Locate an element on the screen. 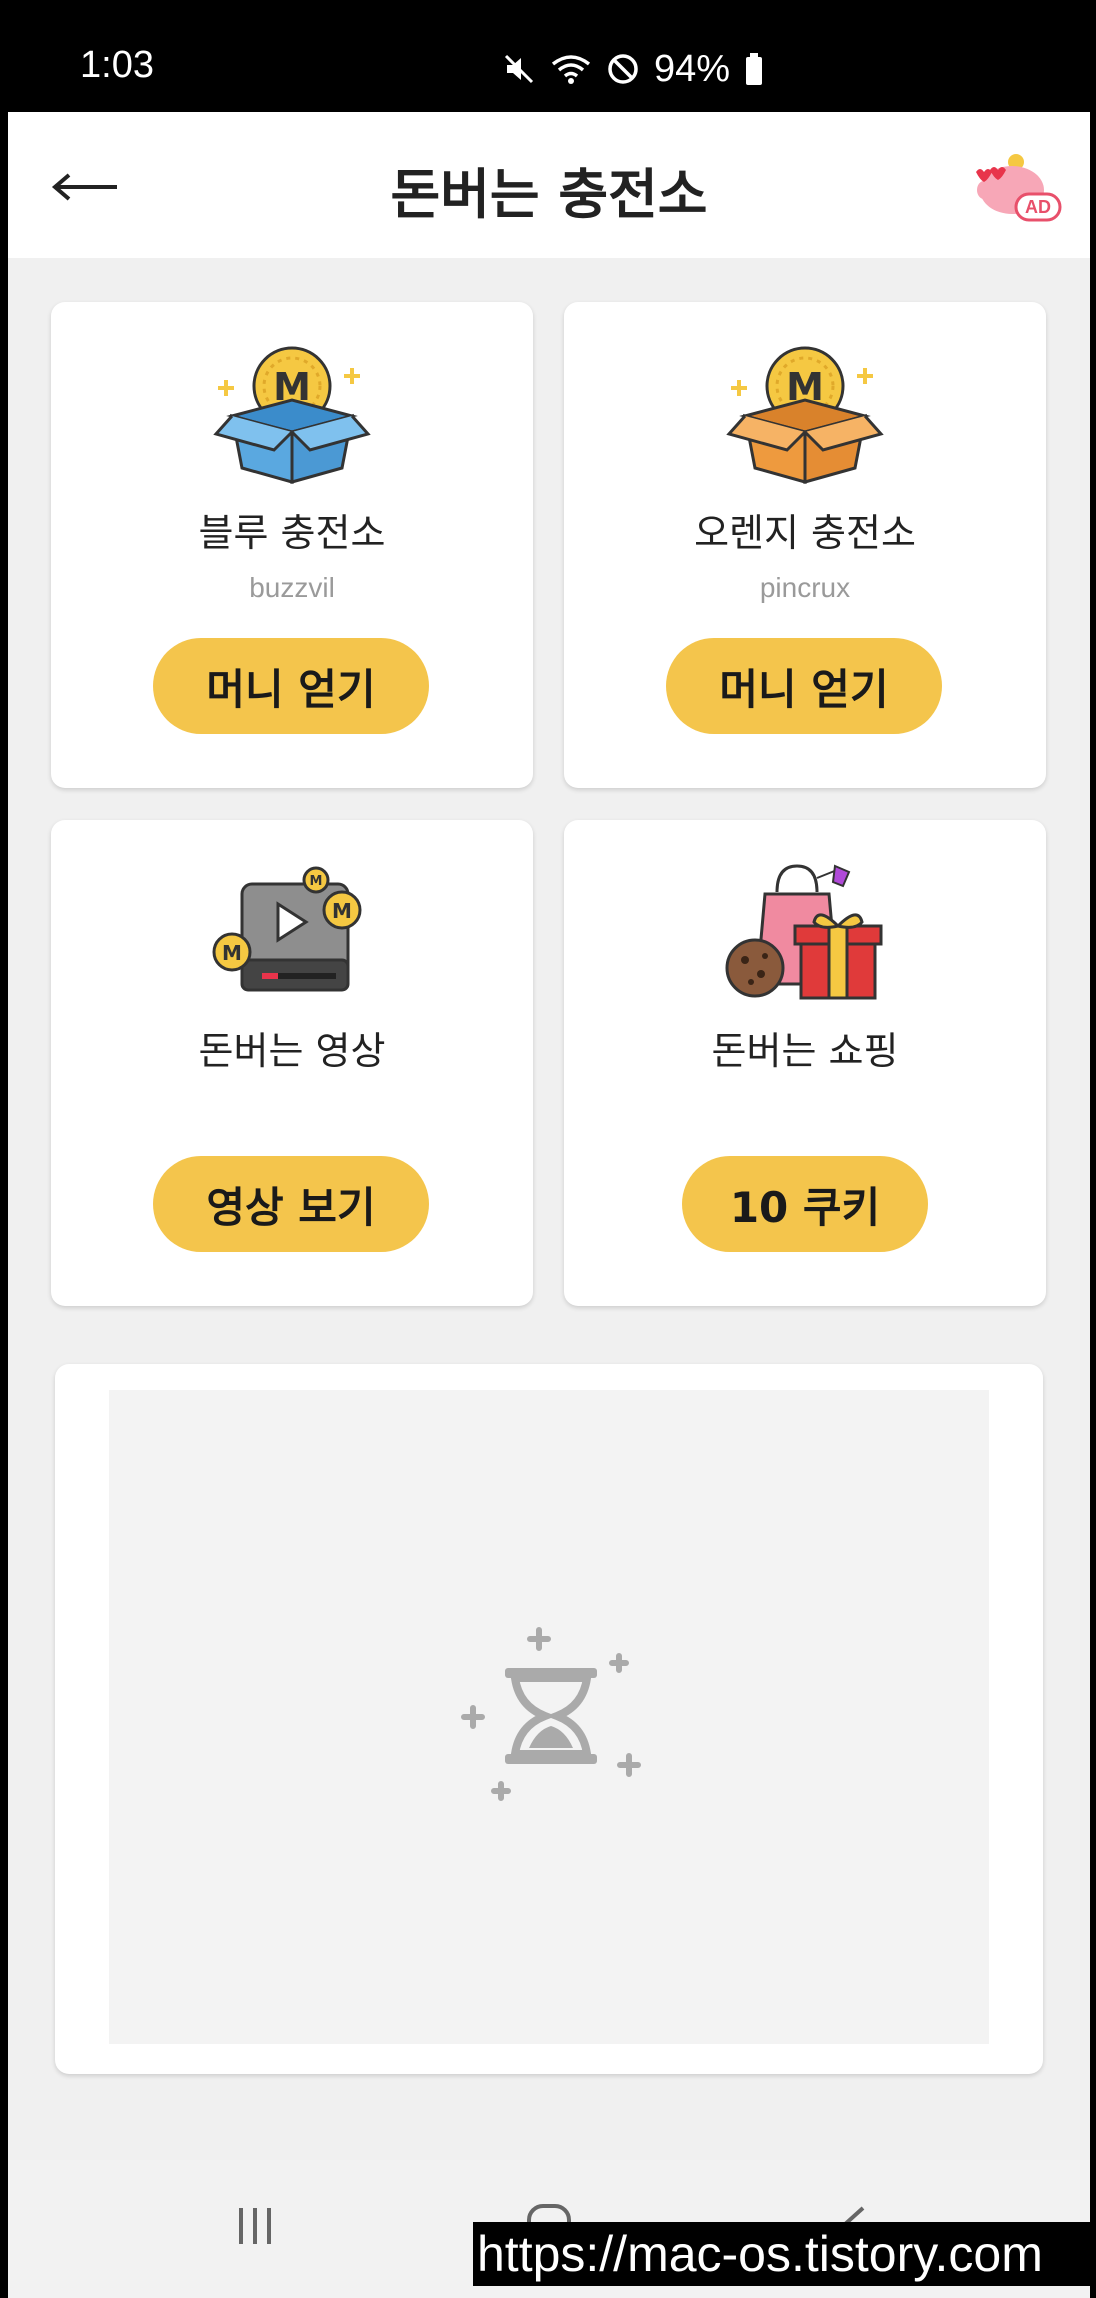 The height and width of the screenshot is (2298, 1096). card-blue-charger: M 블루 충전소 buzzvil 머니 얻기 is located at coordinates (292, 545).